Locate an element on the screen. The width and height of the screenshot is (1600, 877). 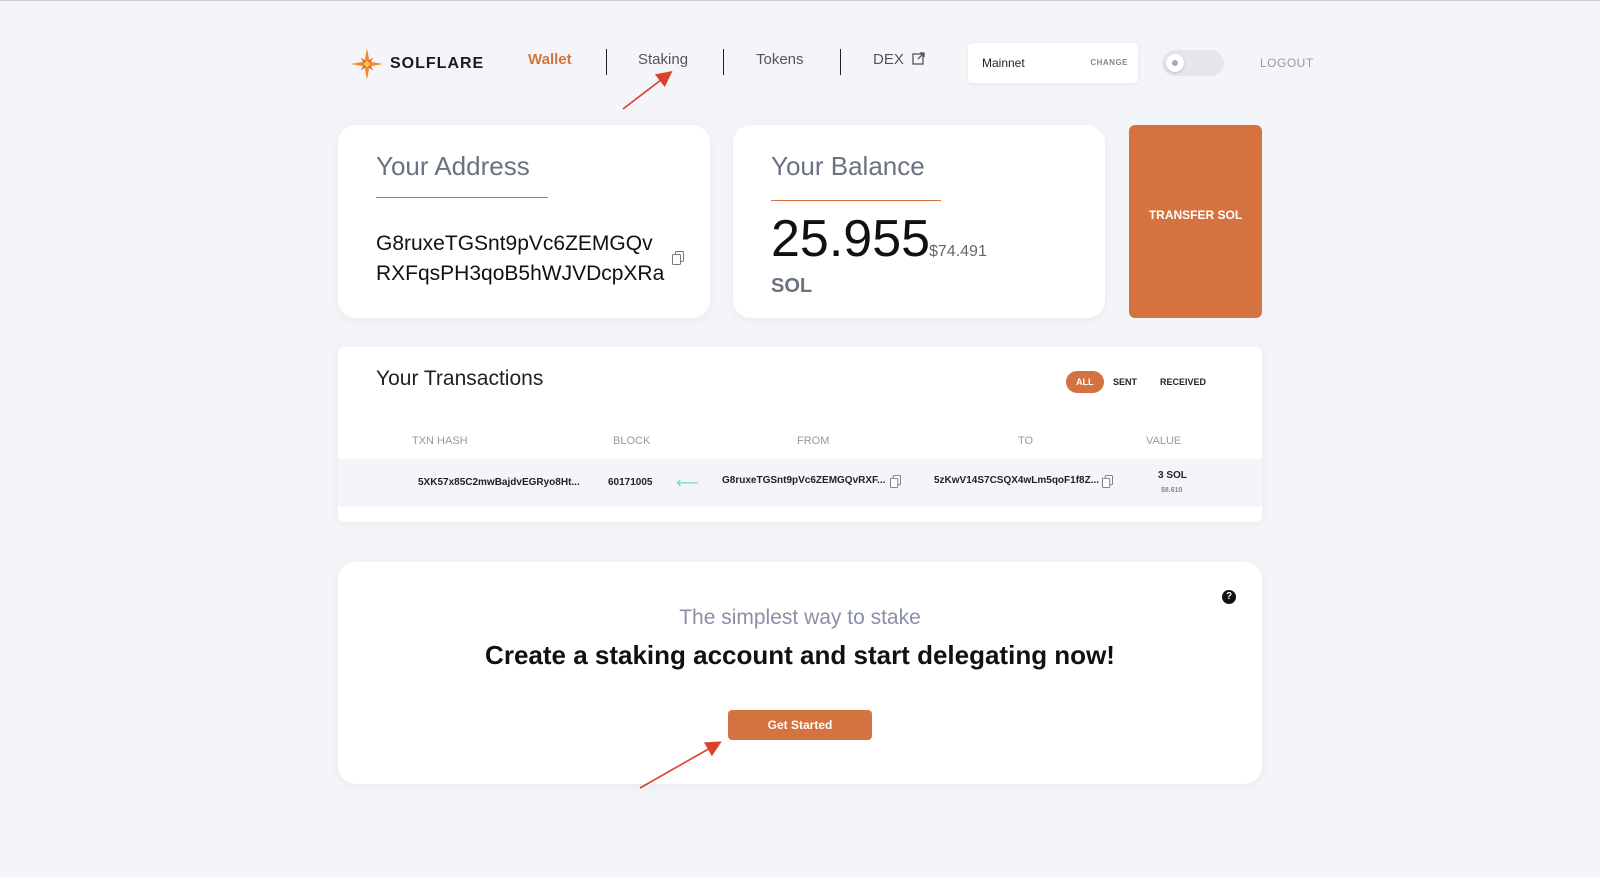
txn-value-usd: $8.610 is located at coordinates (1172, 490).